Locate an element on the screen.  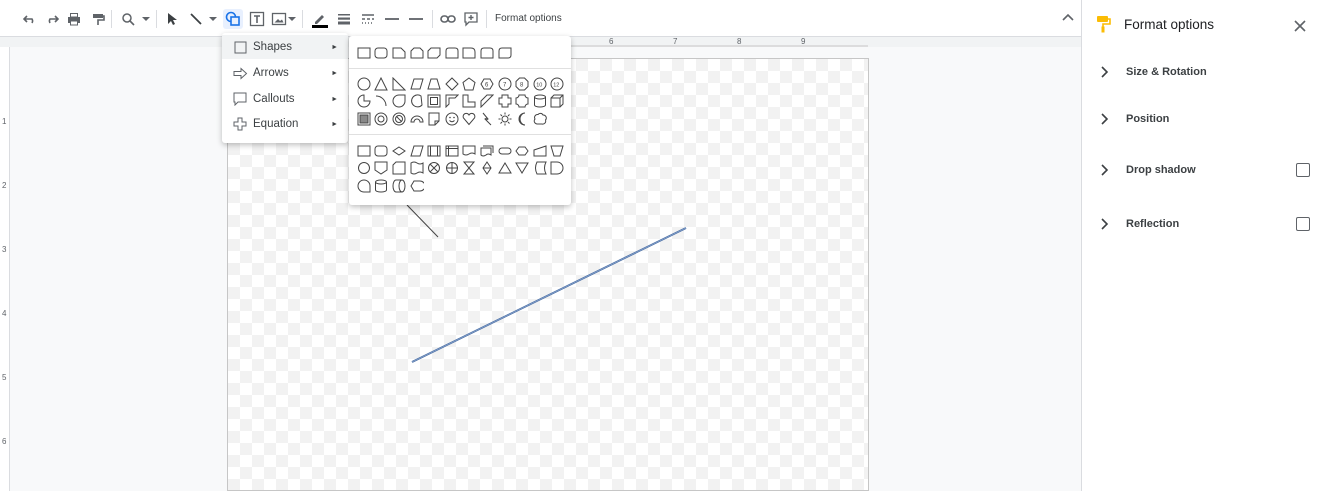
flowchart-document-icon is located at coordinates (470, 151).